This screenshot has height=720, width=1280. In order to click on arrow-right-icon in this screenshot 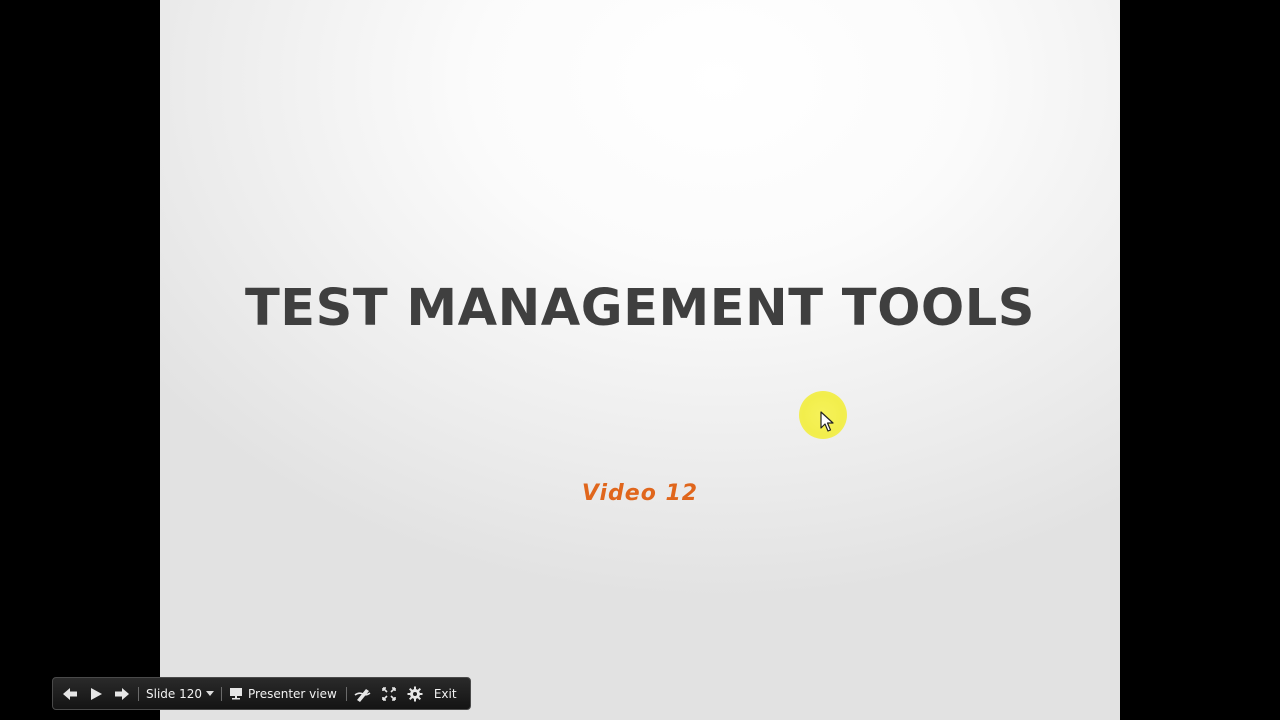, I will do `click(122, 693)`.